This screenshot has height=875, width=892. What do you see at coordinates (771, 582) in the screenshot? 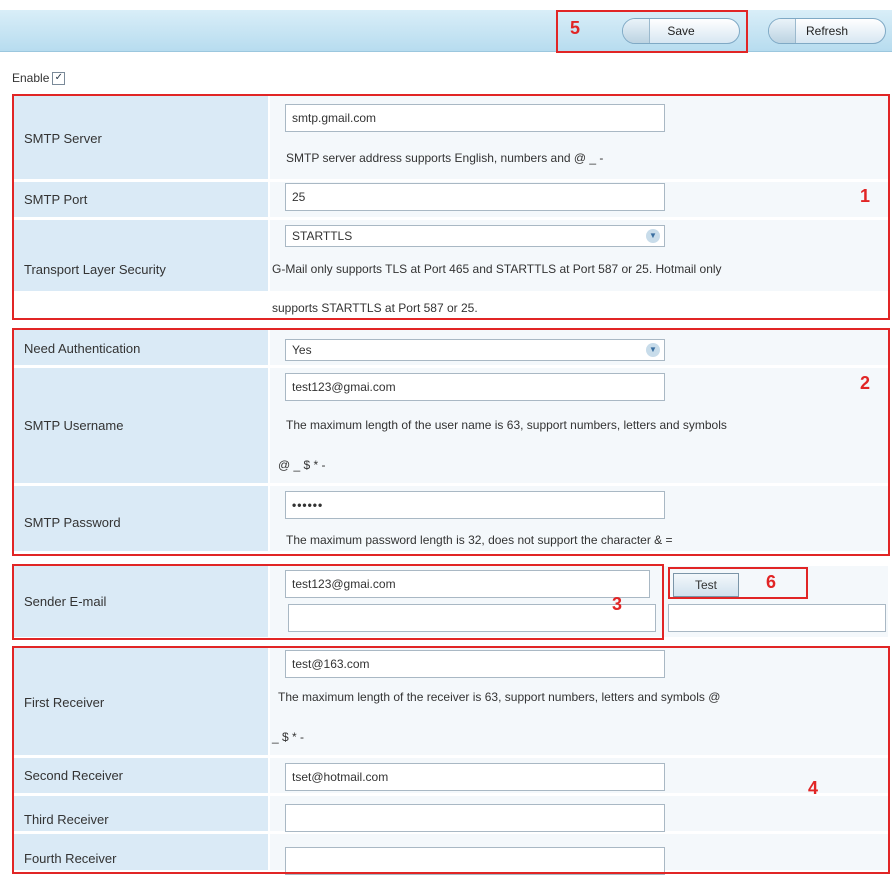
I see `annotation-6: 6` at bounding box center [771, 582].